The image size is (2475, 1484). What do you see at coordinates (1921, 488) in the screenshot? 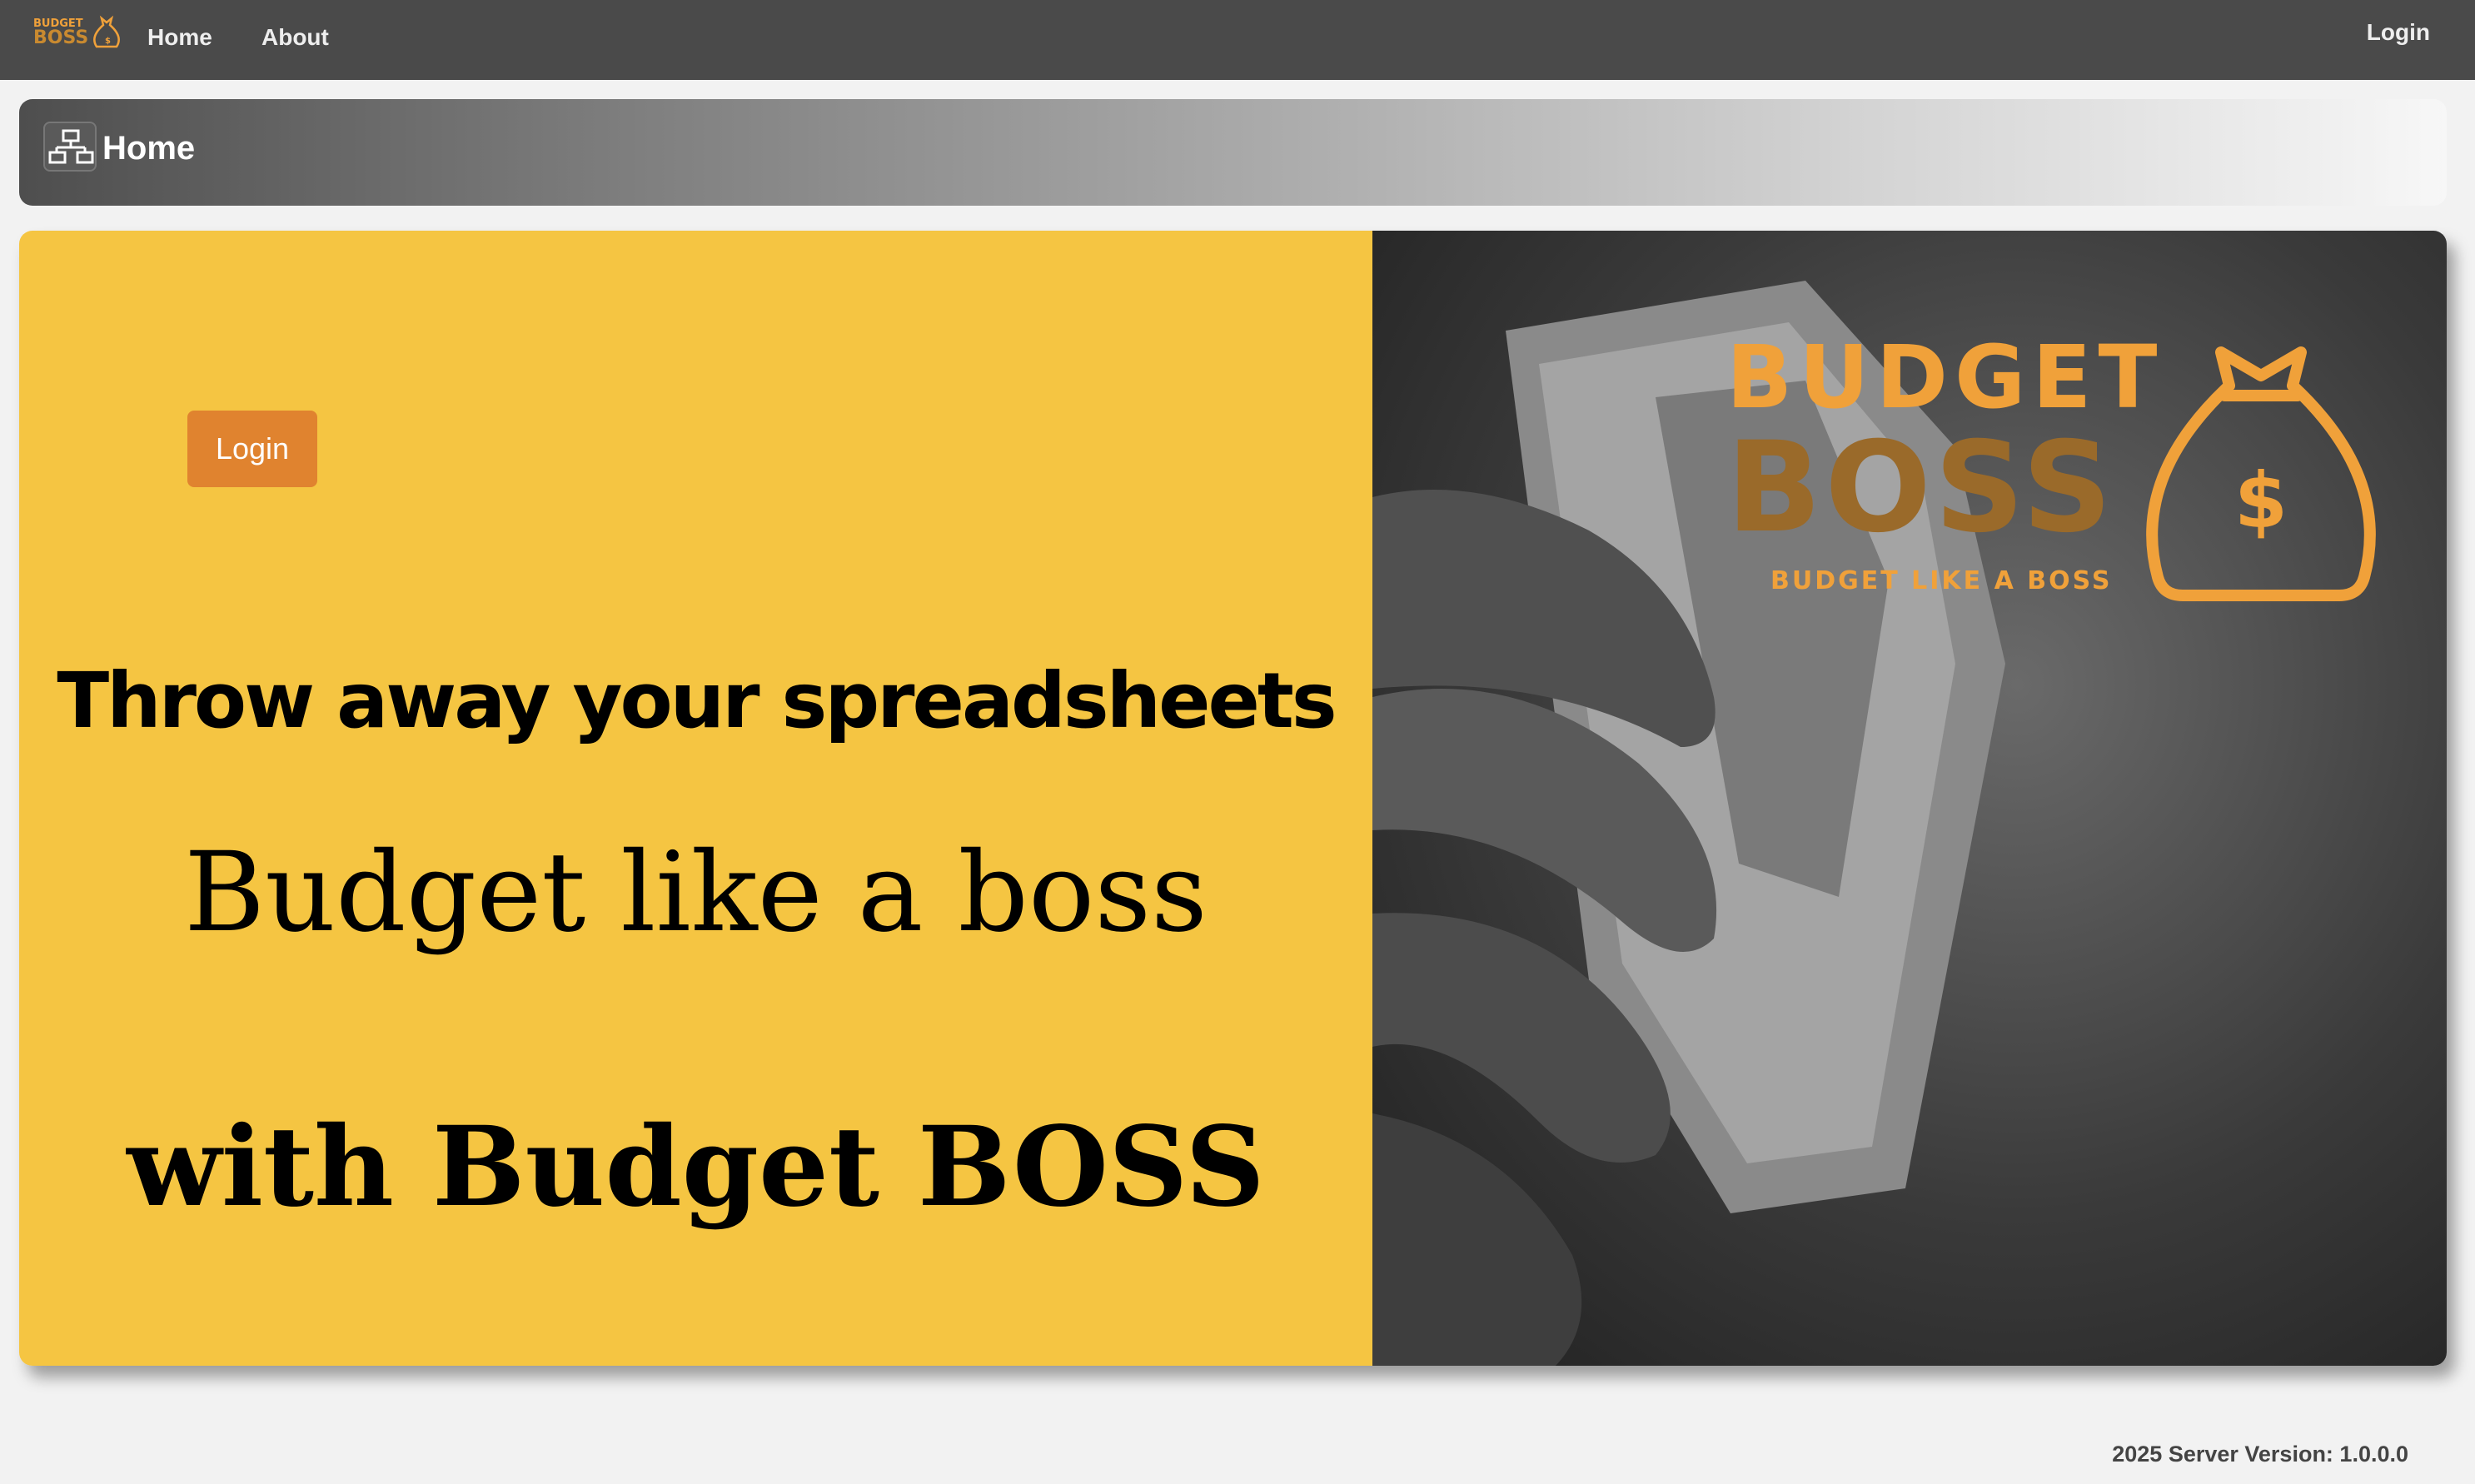
I see `brand-logo-boss: BOSS` at bounding box center [1921, 488].